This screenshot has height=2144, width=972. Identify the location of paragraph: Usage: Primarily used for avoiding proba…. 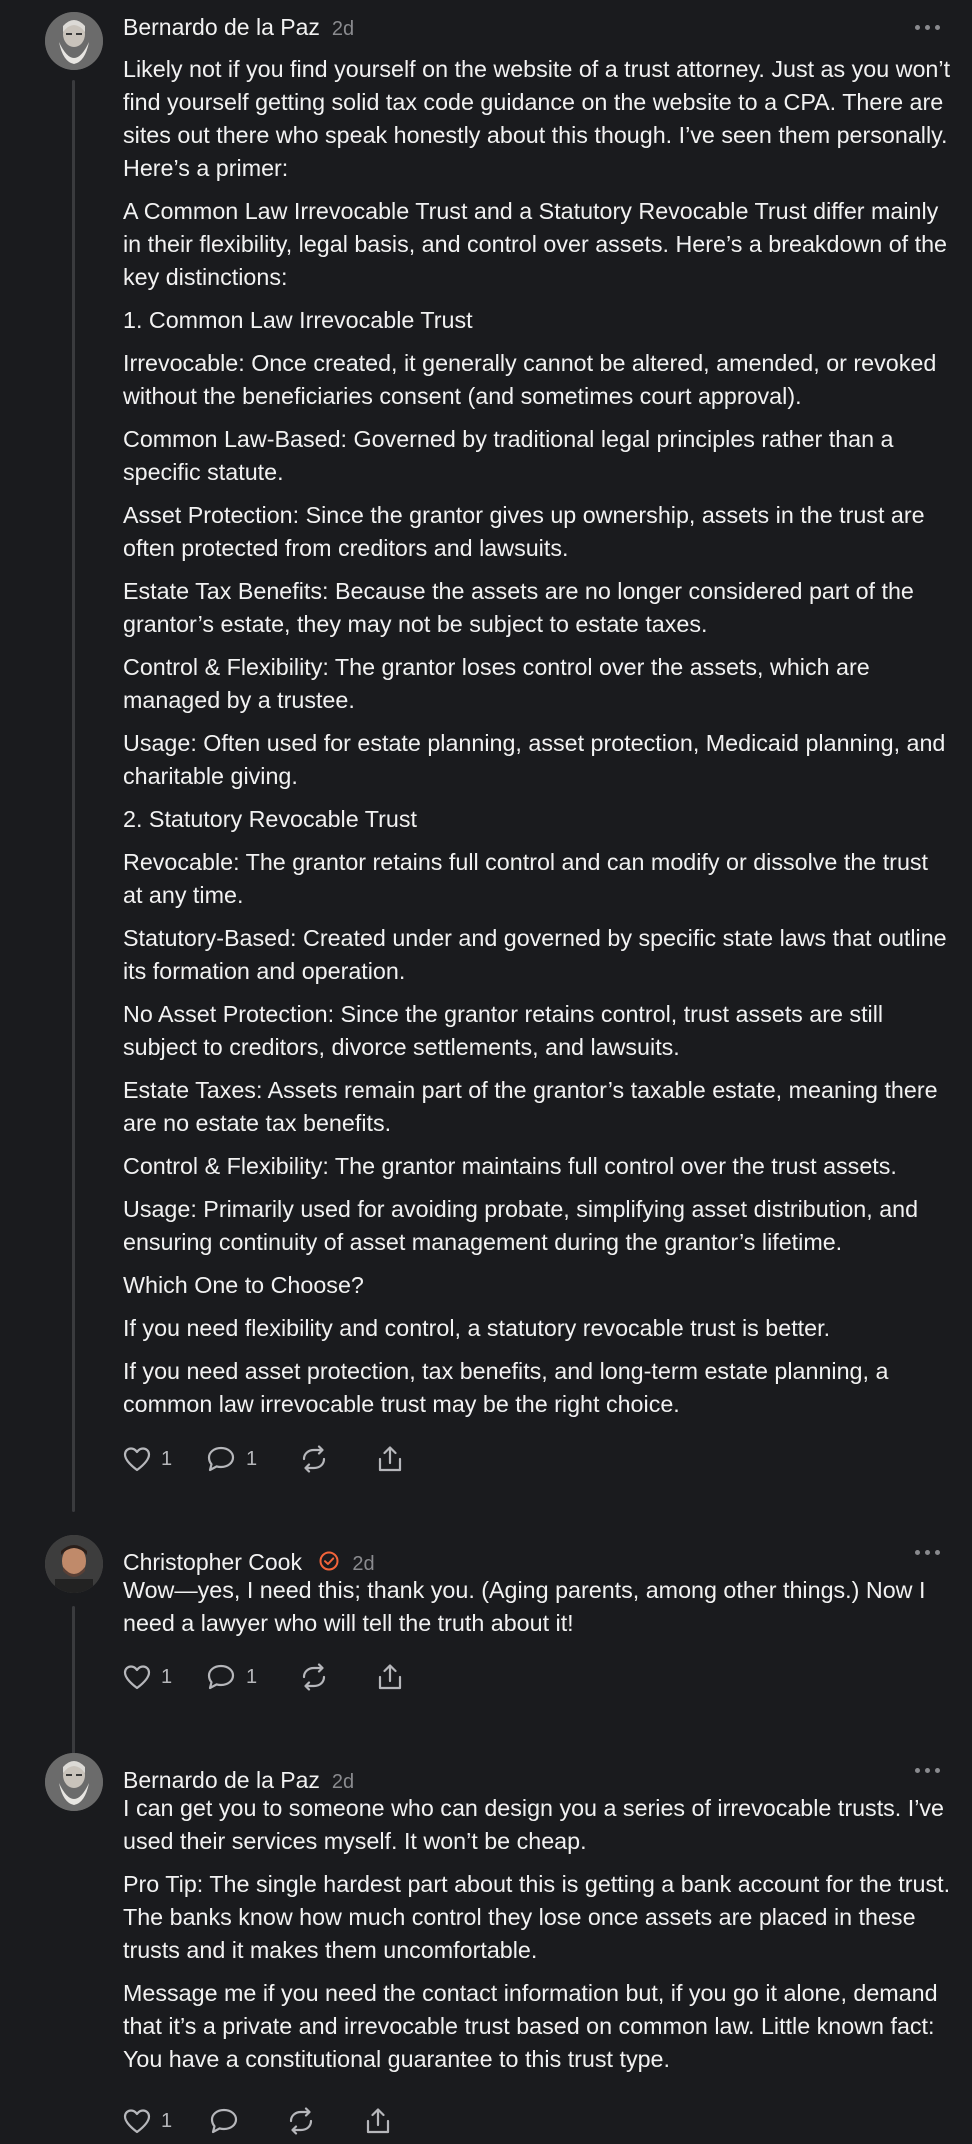
(521, 1225).